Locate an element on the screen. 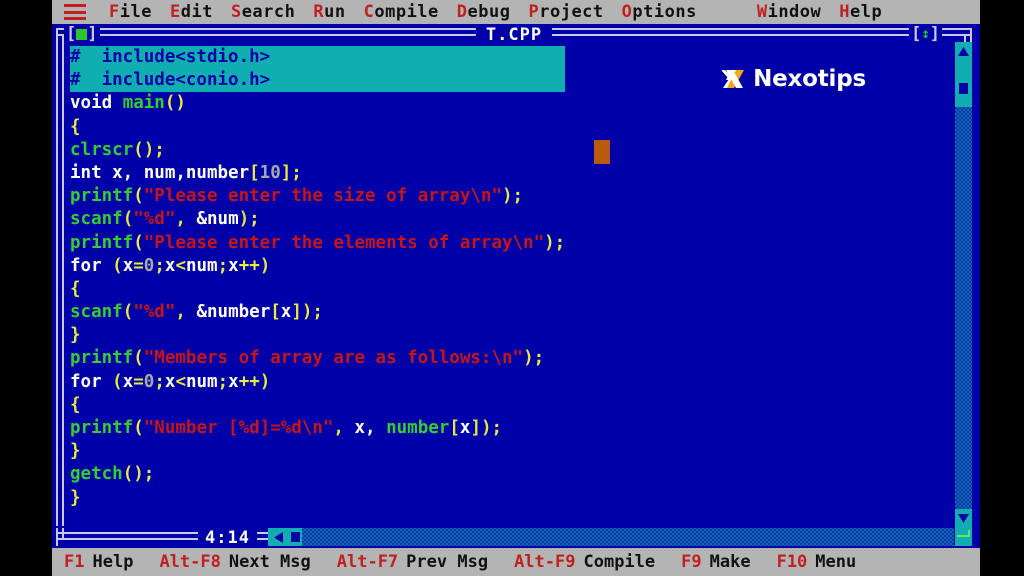 The image size is (1024, 576). status-key: F1 is located at coordinates (74, 562).